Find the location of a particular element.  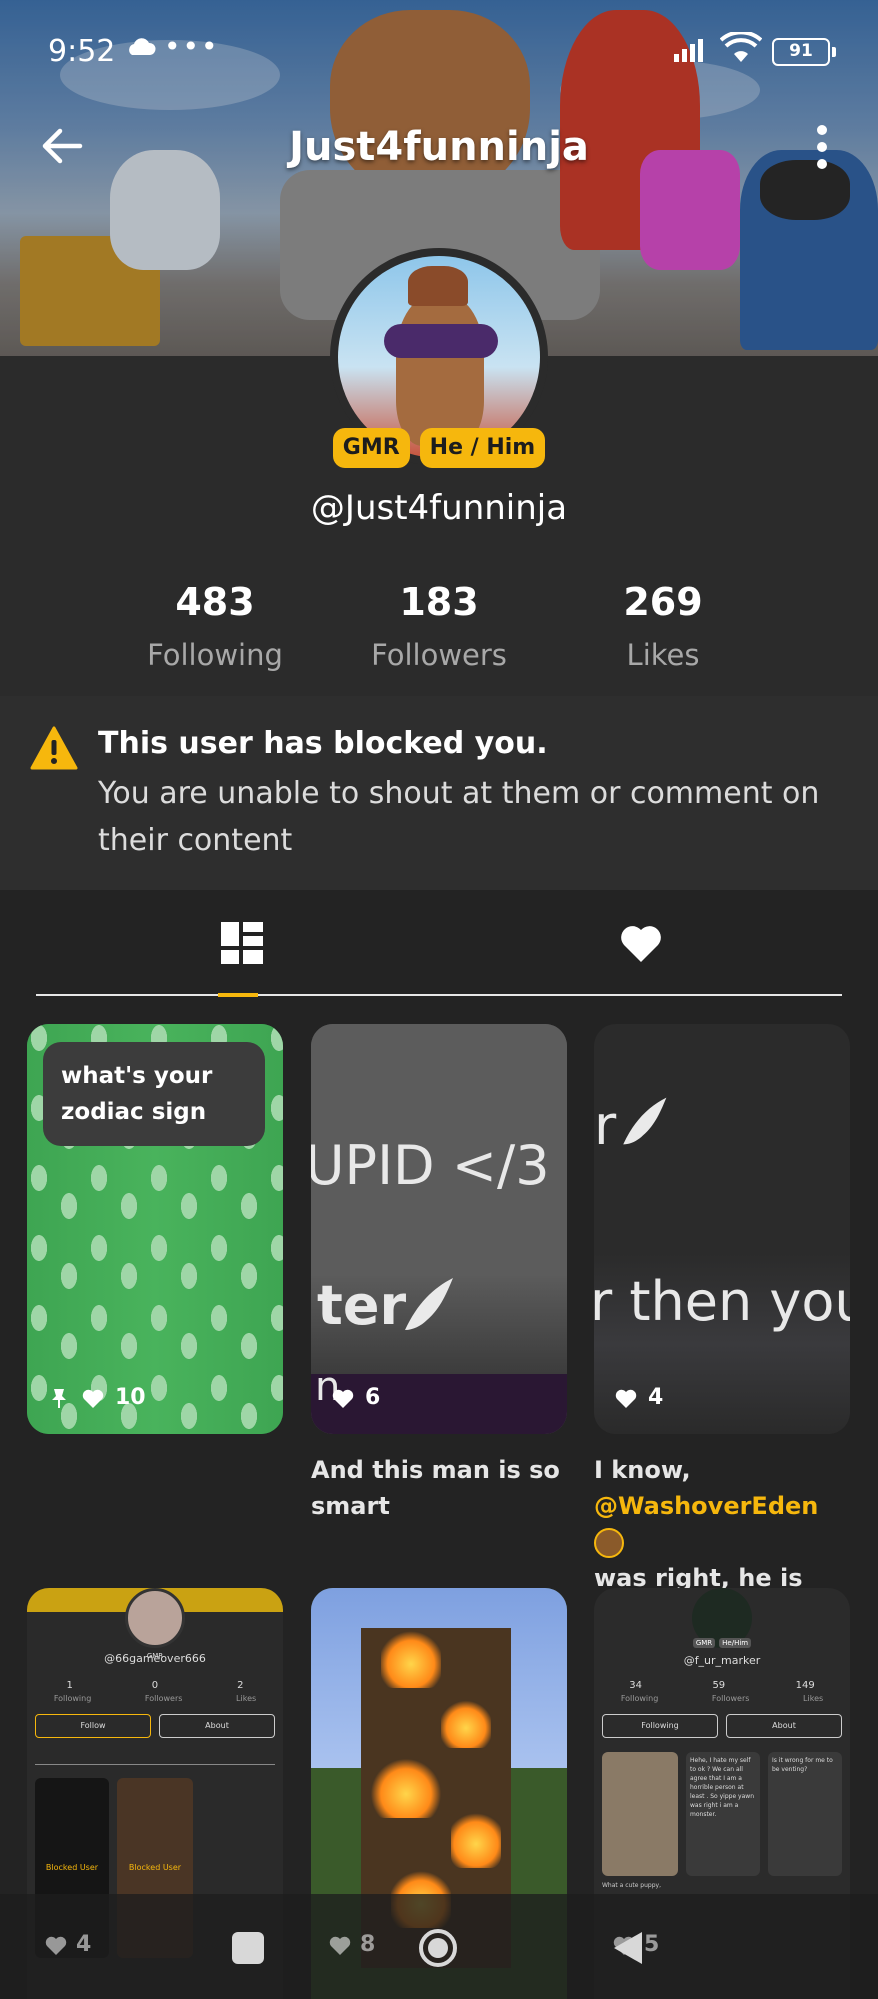

wifi-icon is located at coordinates (741, 47).